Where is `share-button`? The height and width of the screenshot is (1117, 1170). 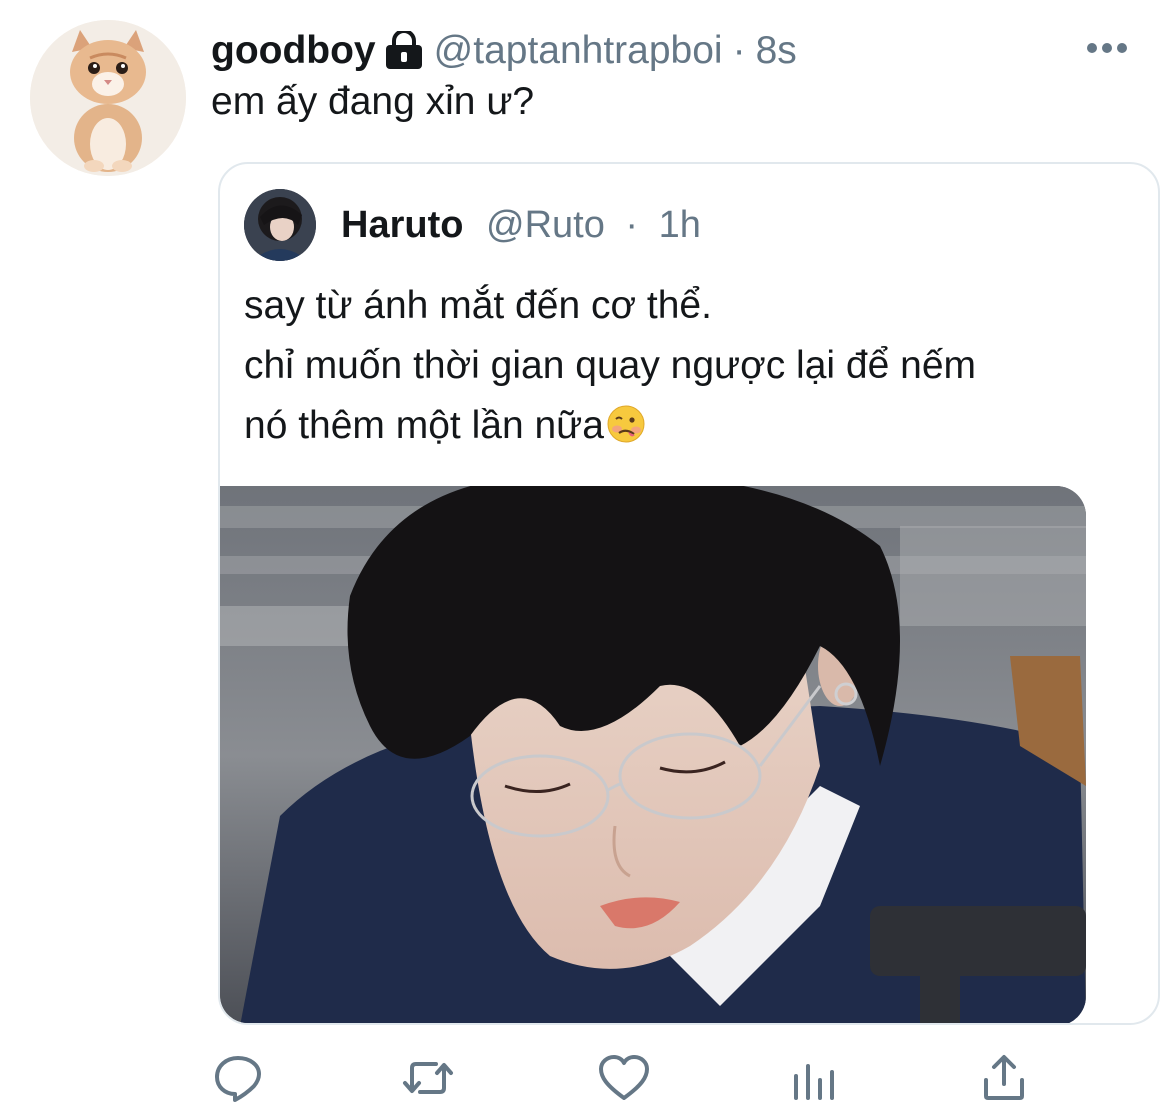 share-button is located at coordinates (1004, 1078).